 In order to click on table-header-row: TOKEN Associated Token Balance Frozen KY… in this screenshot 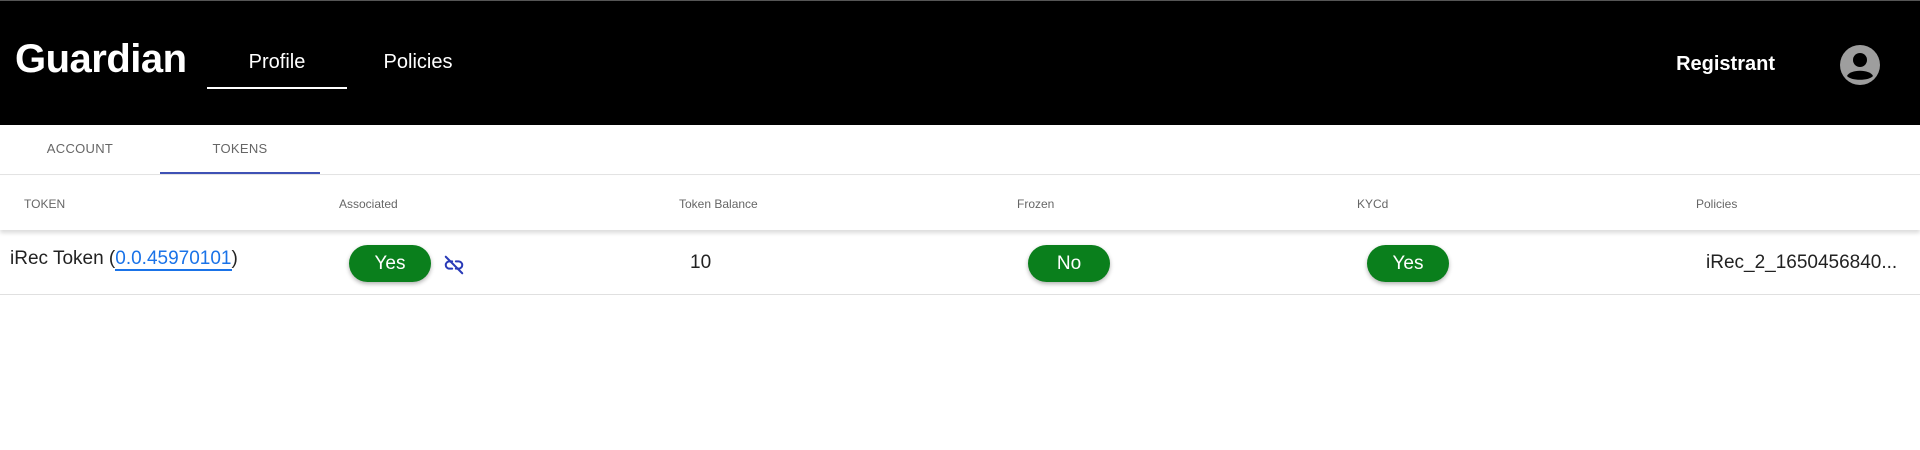, I will do `click(960, 203)`.